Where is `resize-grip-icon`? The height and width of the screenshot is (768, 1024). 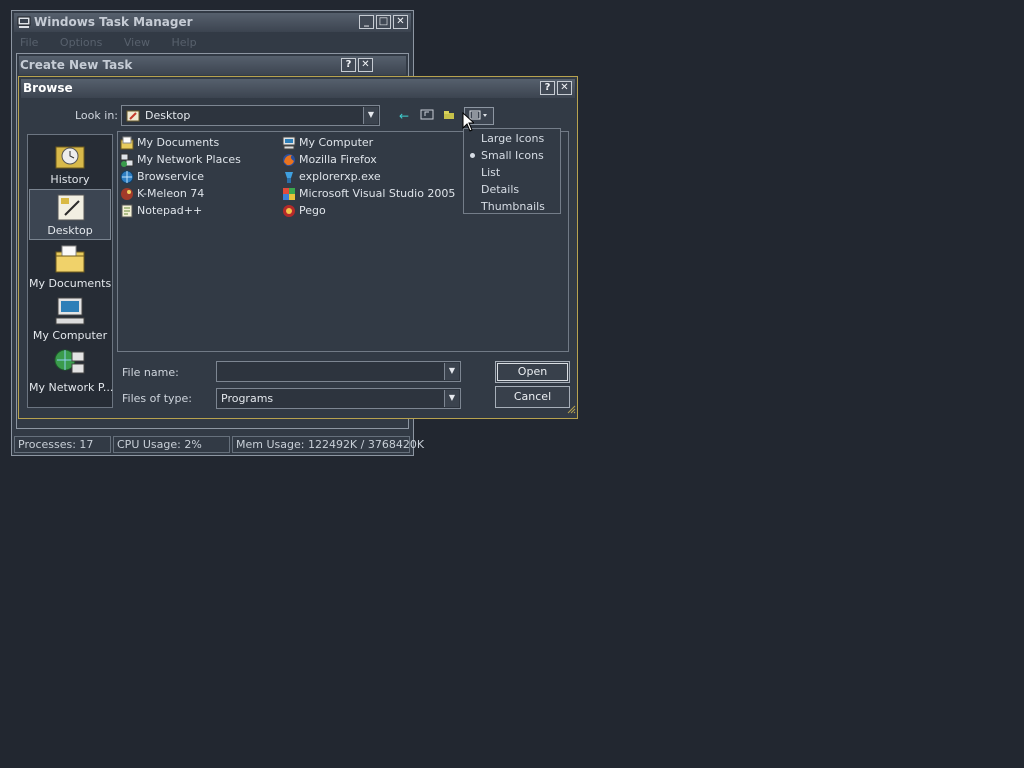
resize-grip-icon is located at coordinates (571, 410).